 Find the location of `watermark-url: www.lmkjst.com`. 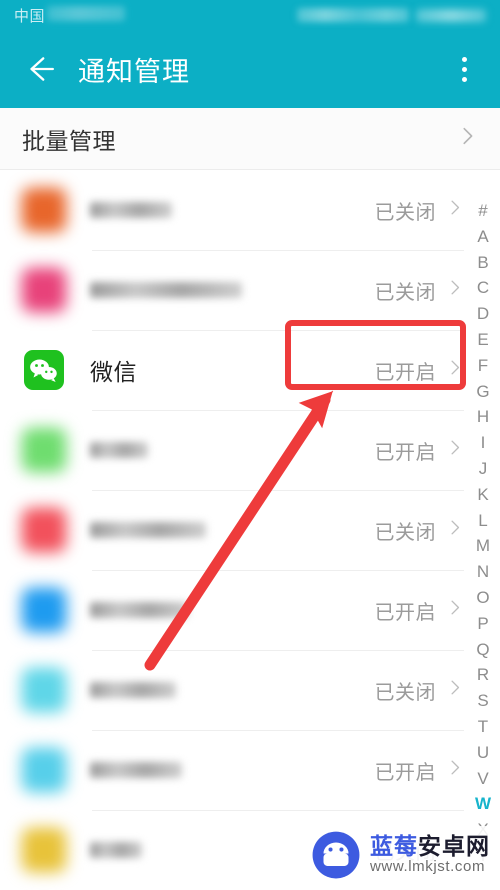

watermark-url: www.lmkjst.com is located at coordinates (428, 867).